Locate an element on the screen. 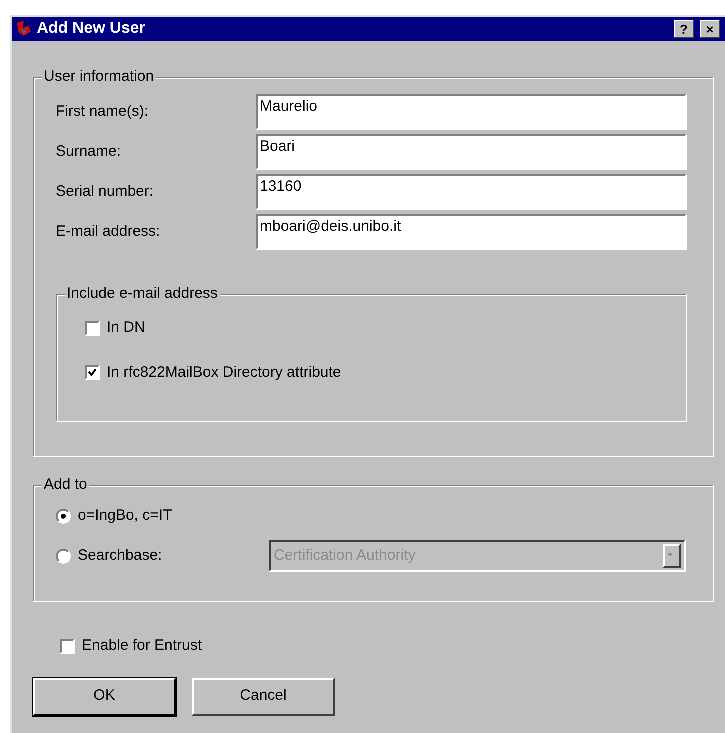 Image resolution: width=725 pixels, height=733 pixels. text-field: 13160 is located at coordinates (471, 192).